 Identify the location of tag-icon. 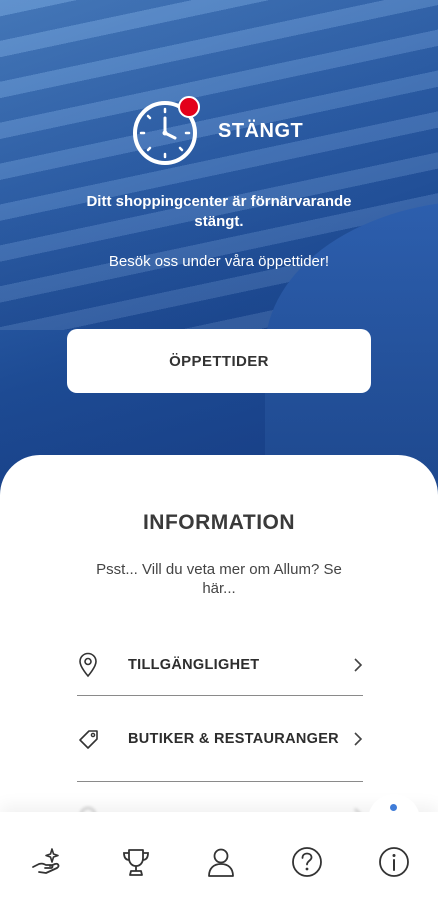
(95, 739).